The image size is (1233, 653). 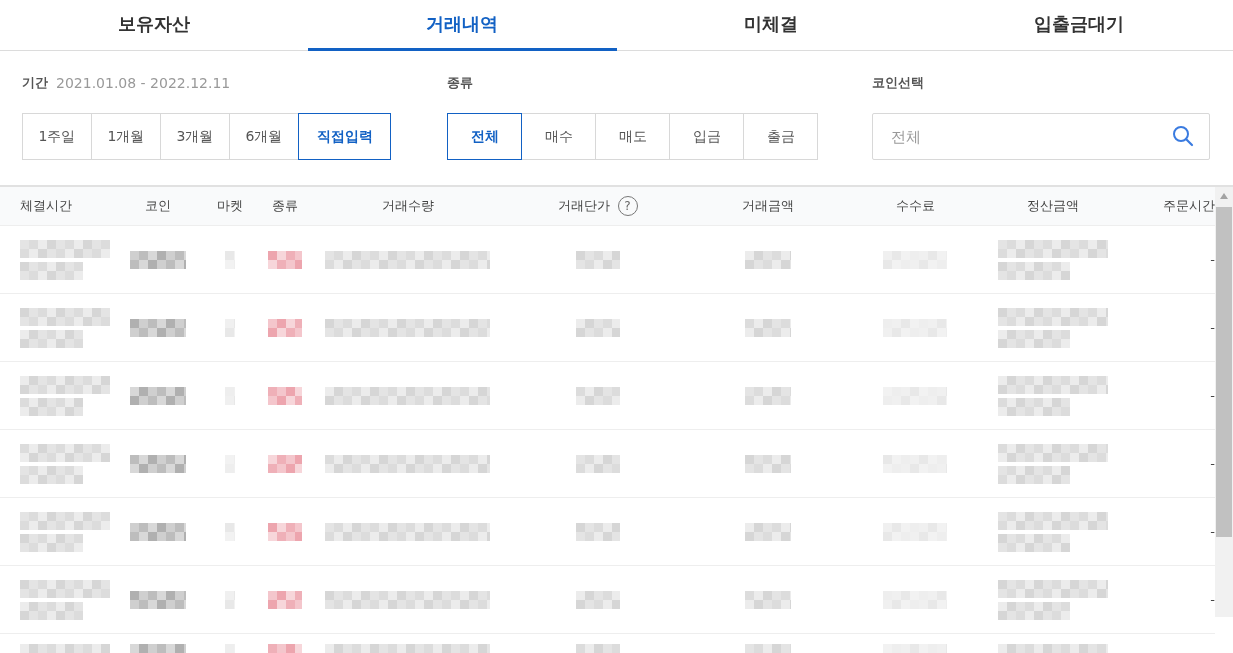 I want to click on column-header: 마켓, so click(x=230, y=206).